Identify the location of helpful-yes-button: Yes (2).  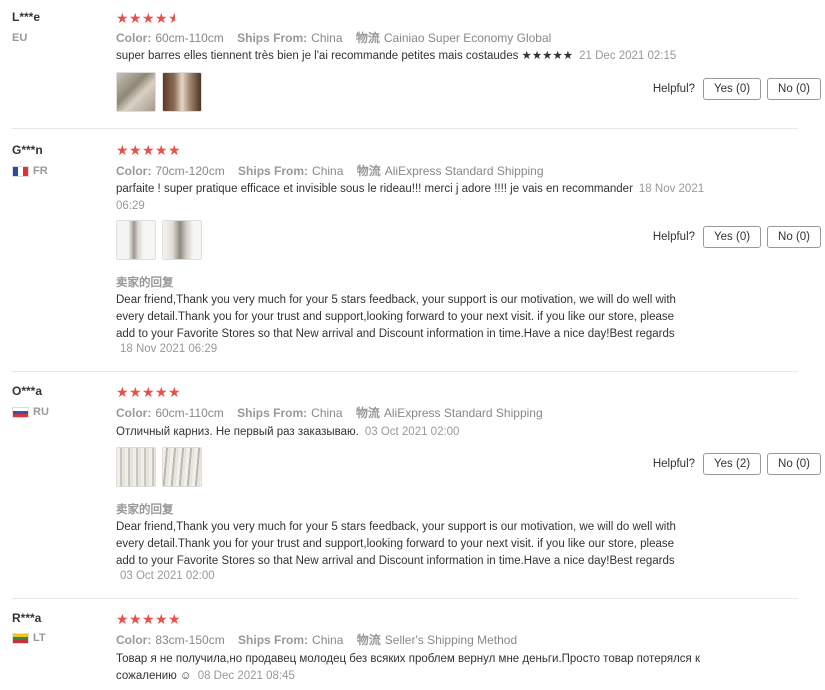
(732, 464).